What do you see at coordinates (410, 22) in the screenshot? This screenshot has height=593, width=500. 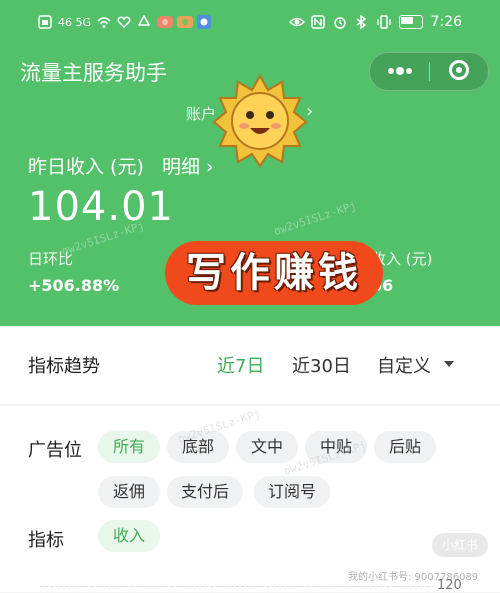 I see `battery-icon` at bounding box center [410, 22].